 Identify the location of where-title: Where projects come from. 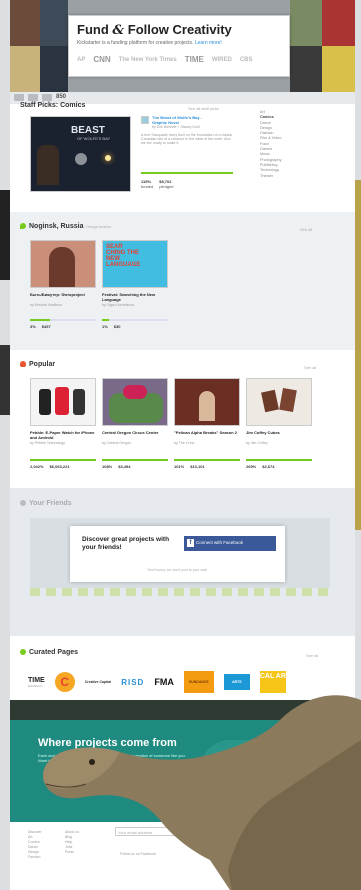
(107, 743).